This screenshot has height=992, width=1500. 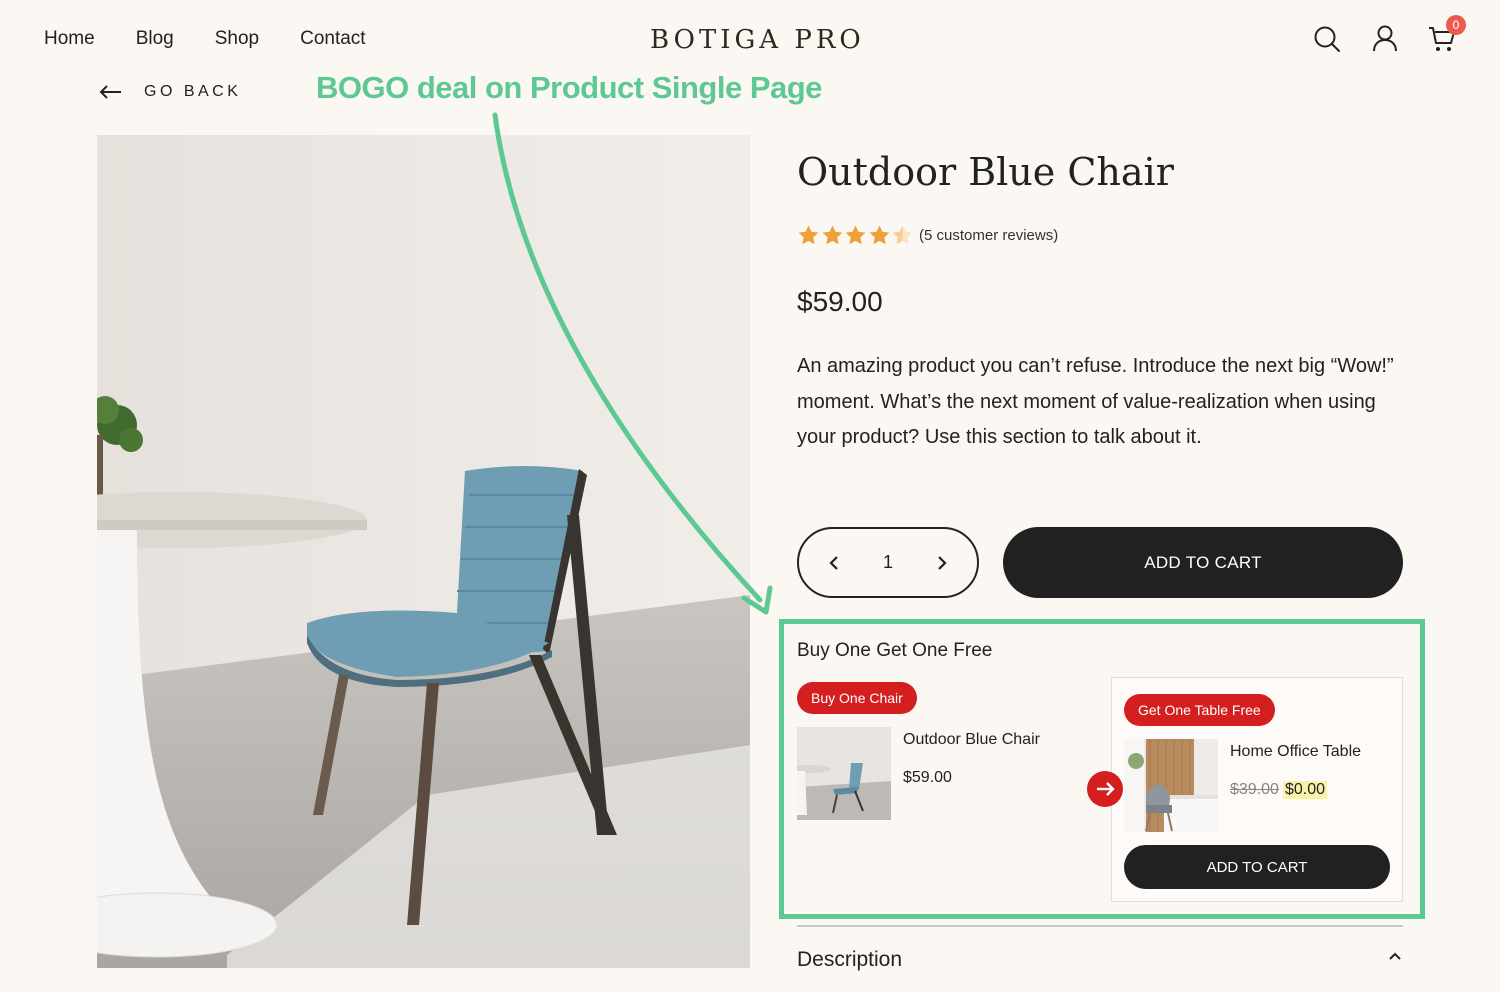 What do you see at coordinates (193, 91) in the screenshot?
I see `go-back-label: GO BACK` at bounding box center [193, 91].